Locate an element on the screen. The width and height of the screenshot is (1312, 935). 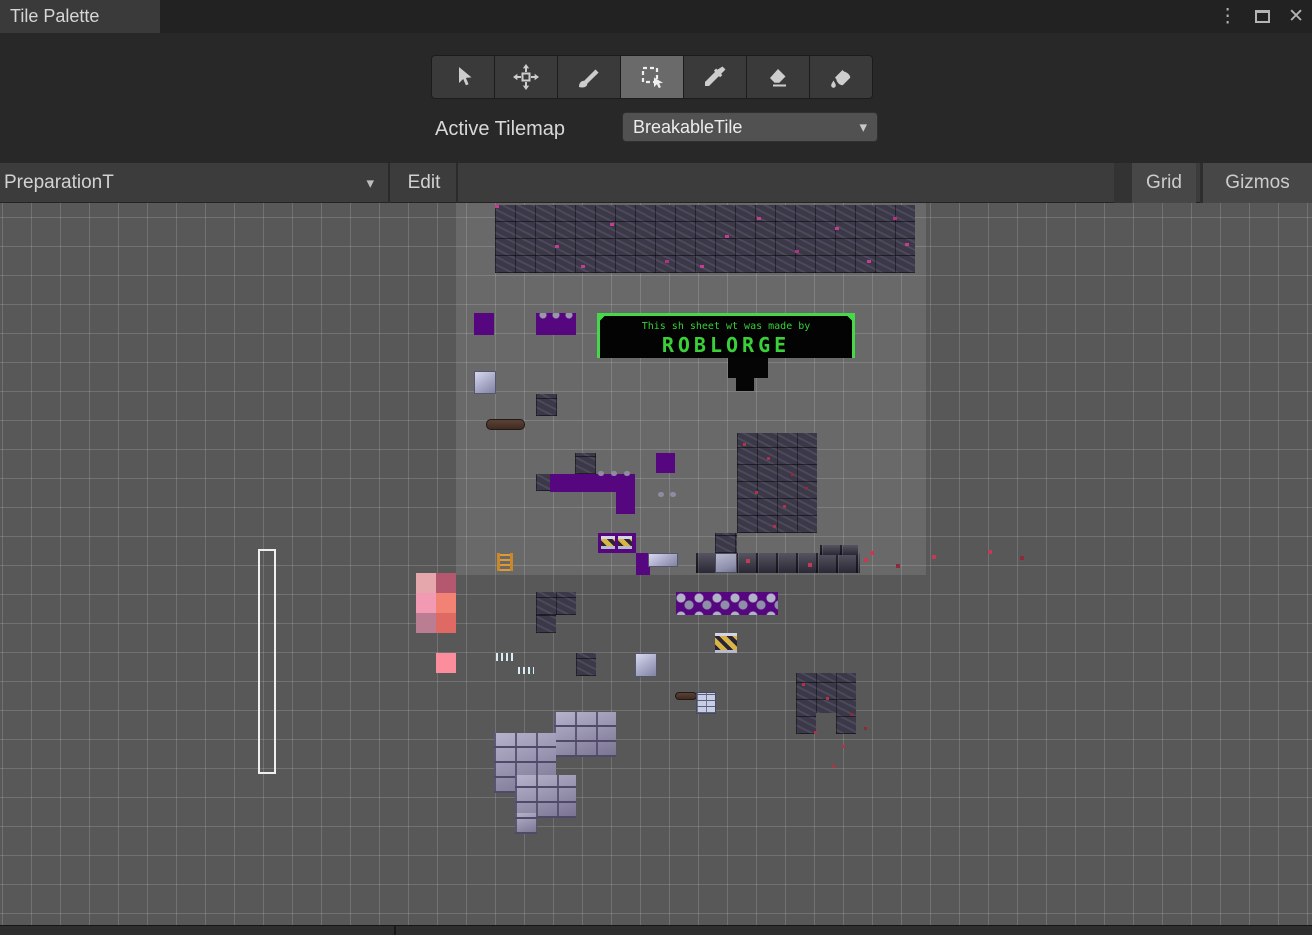
menu-kebab-icon: ⋮ is located at coordinates (1227, 16).